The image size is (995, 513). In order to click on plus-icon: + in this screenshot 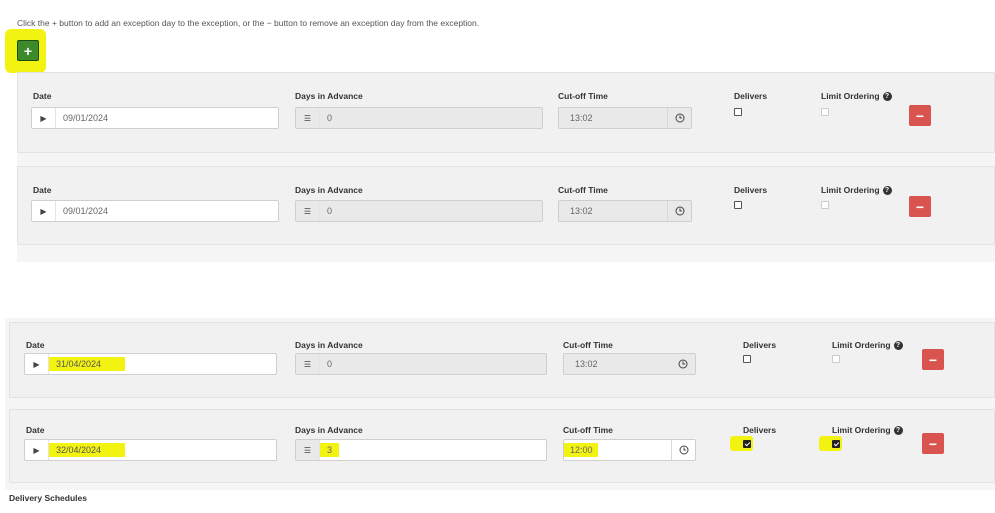, I will do `click(28, 50)`.